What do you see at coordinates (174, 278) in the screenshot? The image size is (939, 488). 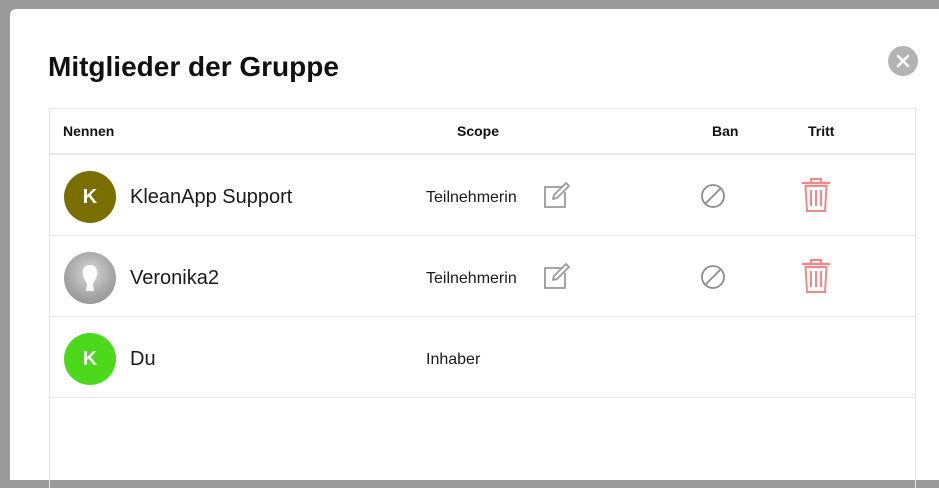 I see `member-name: Veronika2` at bounding box center [174, 278].